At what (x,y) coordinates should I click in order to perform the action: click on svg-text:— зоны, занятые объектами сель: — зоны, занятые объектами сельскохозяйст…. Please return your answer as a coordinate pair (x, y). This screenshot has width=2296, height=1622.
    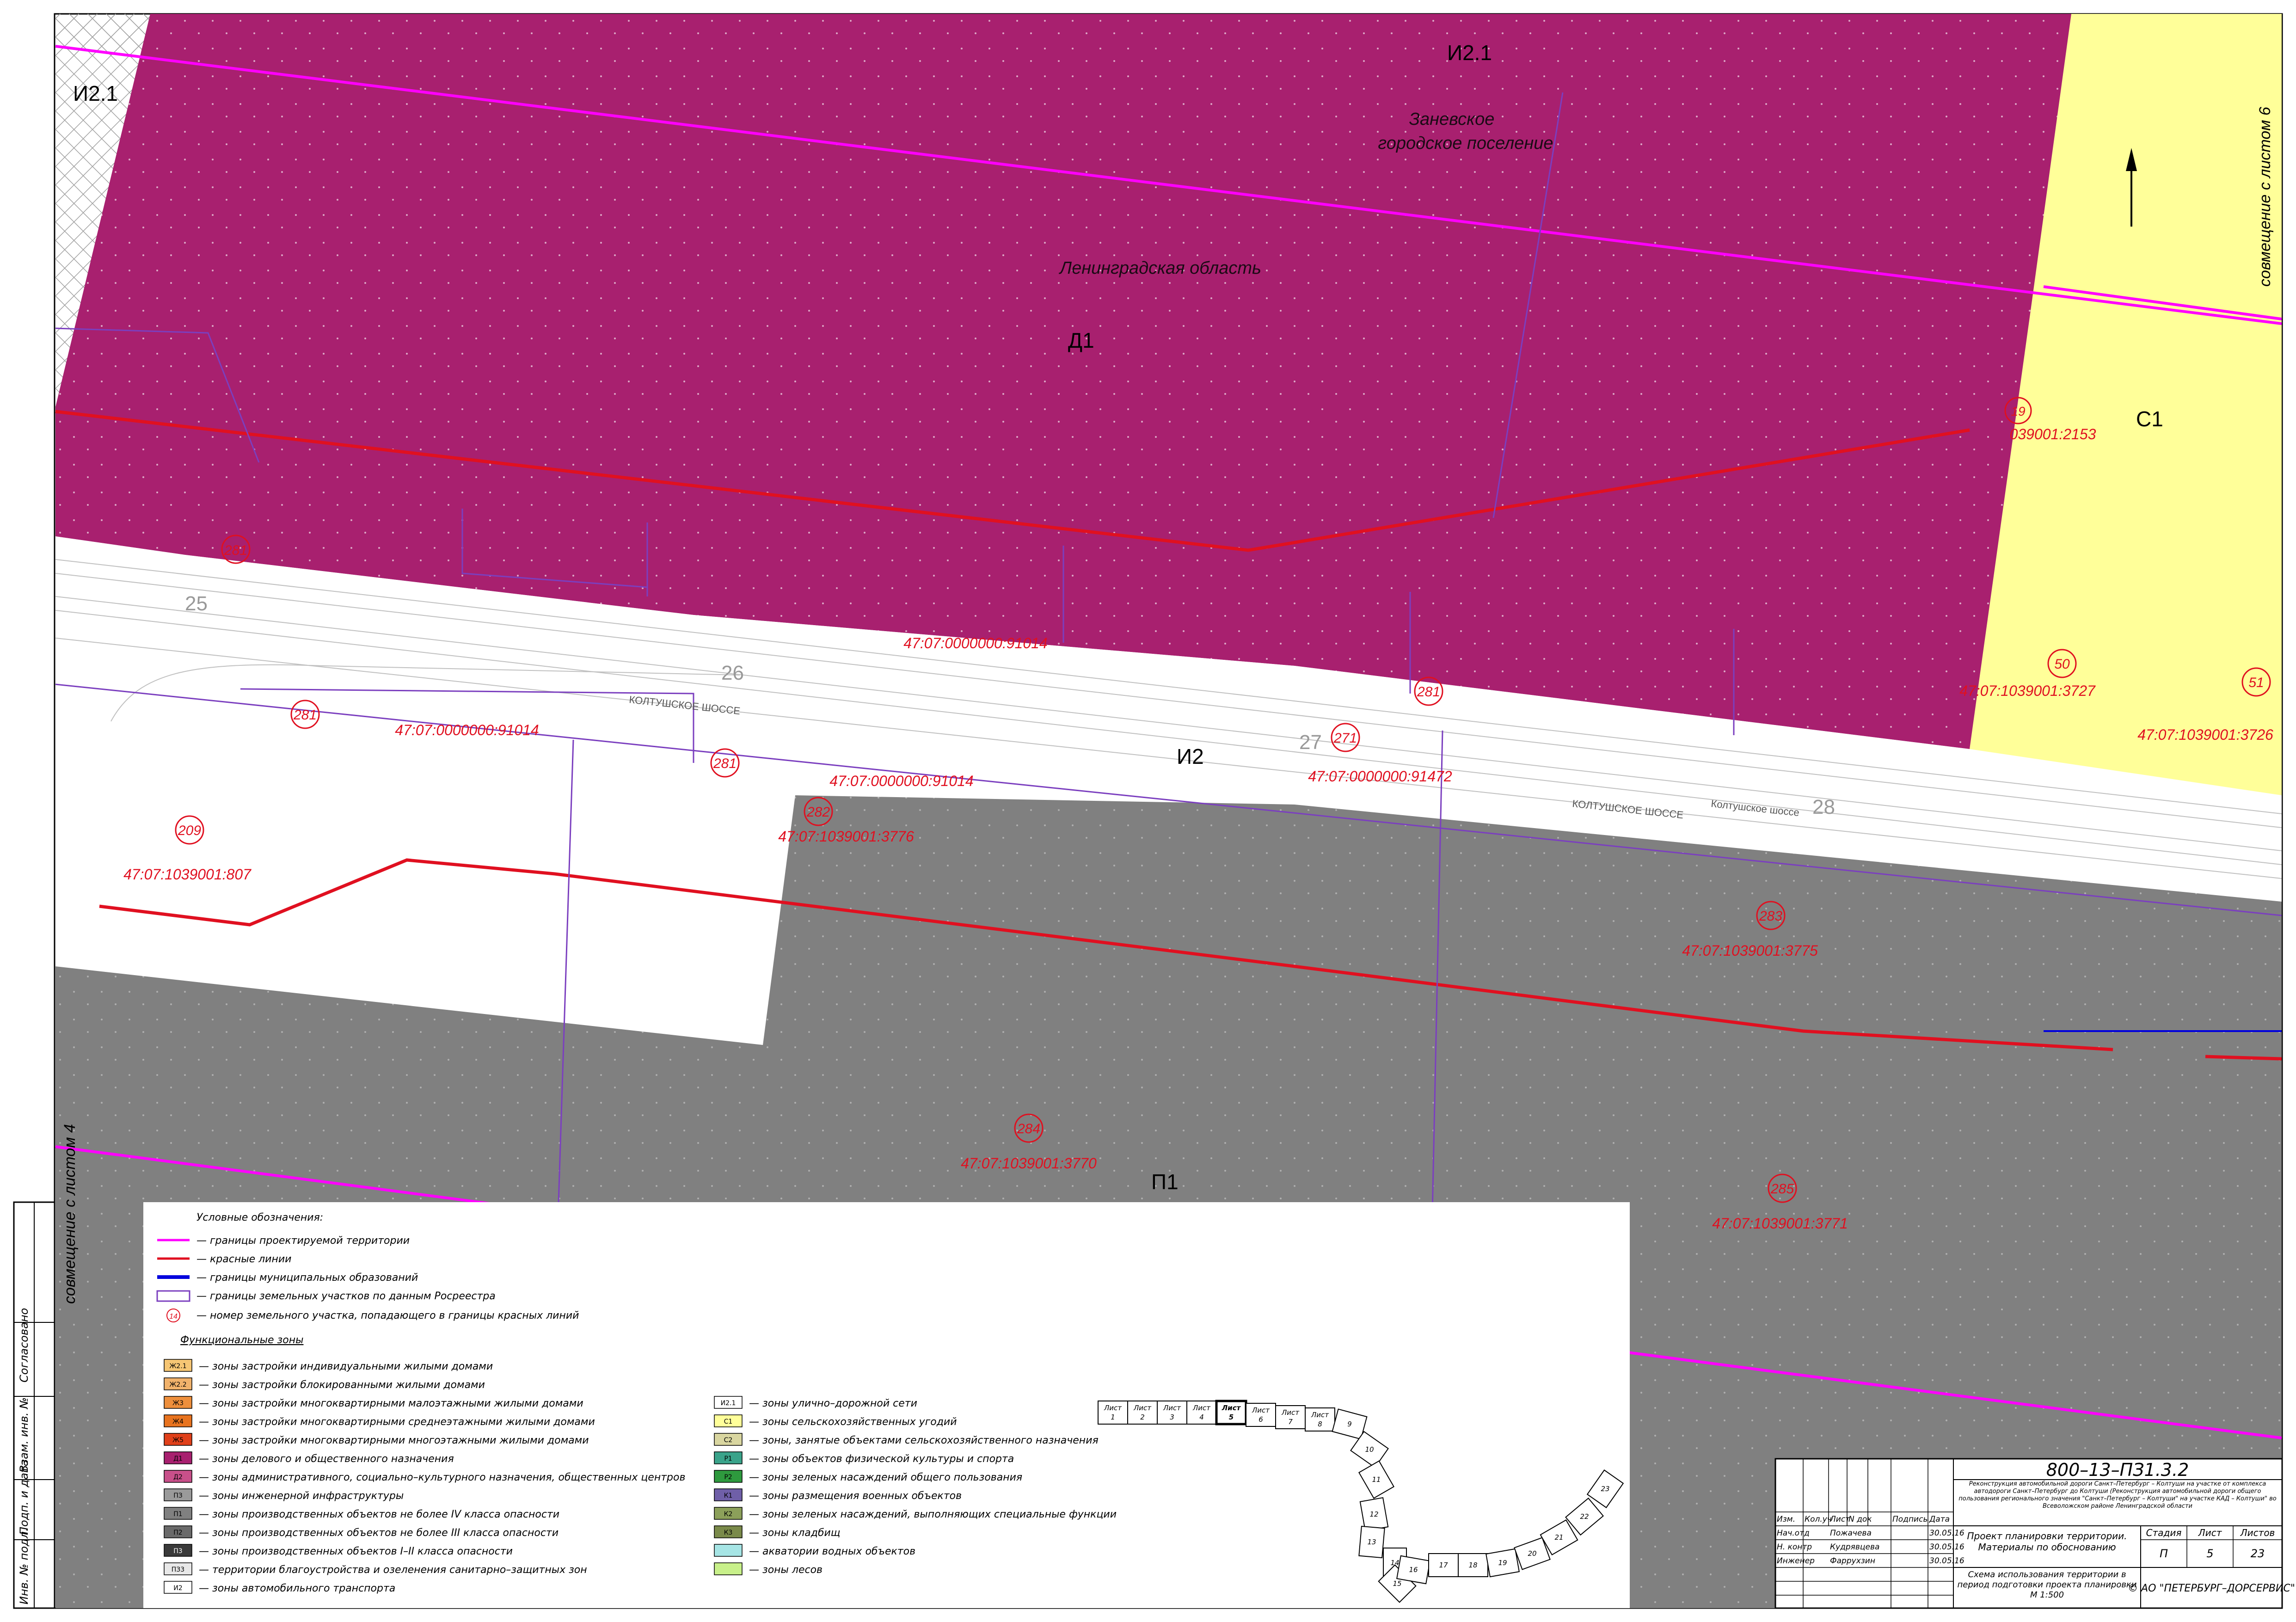
    Looking at the image, I should click on (924, 1440).